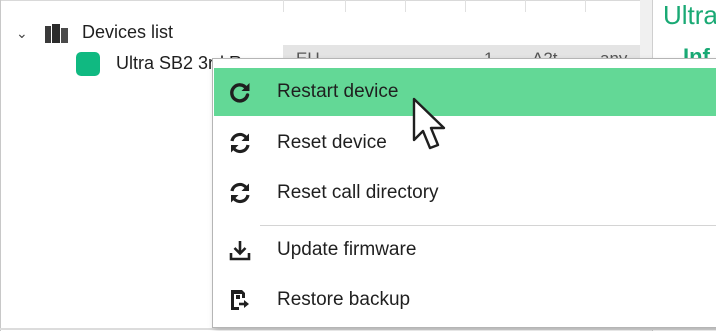  I want to click on menu-item-label: Update firmware, so click(347, 249).